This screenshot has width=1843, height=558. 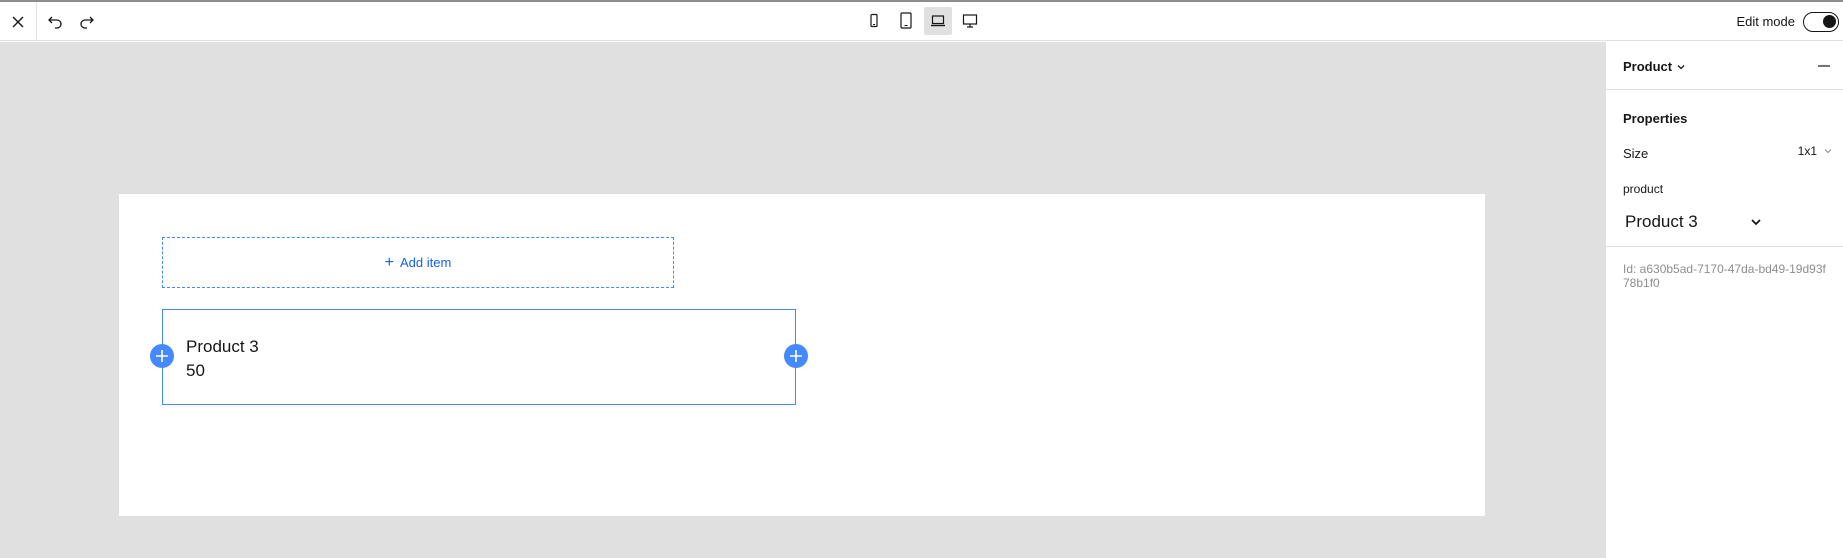 What do you see at coordinates (195, 370) in the screenshot?
I see `product-card-value: 50` at bounding box center [195, 370].